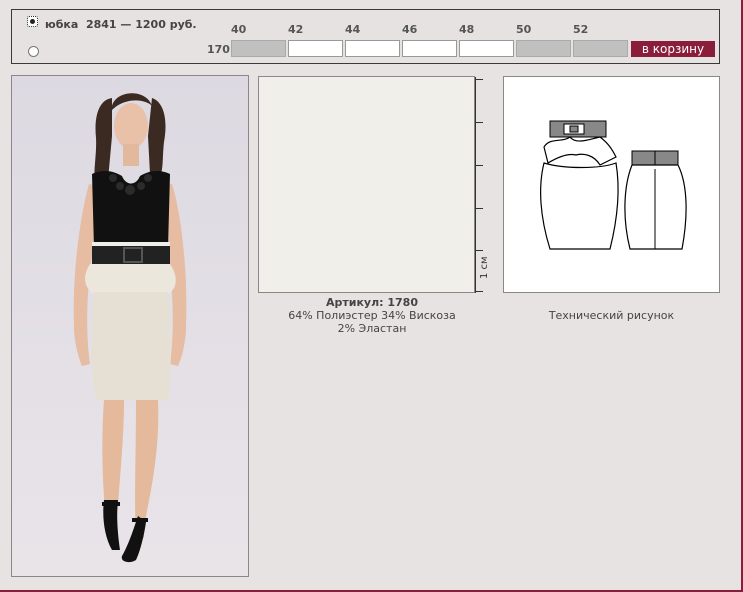 The width and height of the screenshot is (743, 592). Describe the element at coordinates (239, 29) in the screenshot. I see `size-label-40: 40` at that location.